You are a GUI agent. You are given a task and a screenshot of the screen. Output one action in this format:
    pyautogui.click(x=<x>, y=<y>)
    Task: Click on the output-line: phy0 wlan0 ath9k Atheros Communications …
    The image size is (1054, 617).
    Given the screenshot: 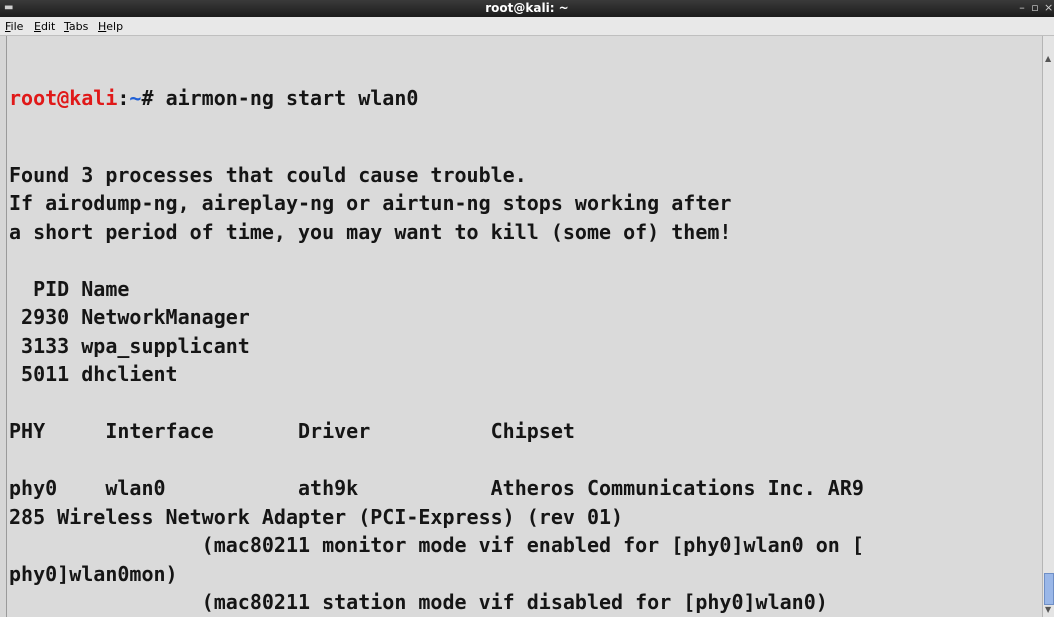 What is the action you would take?
    pyautogui.click(x=436, y=488)
    